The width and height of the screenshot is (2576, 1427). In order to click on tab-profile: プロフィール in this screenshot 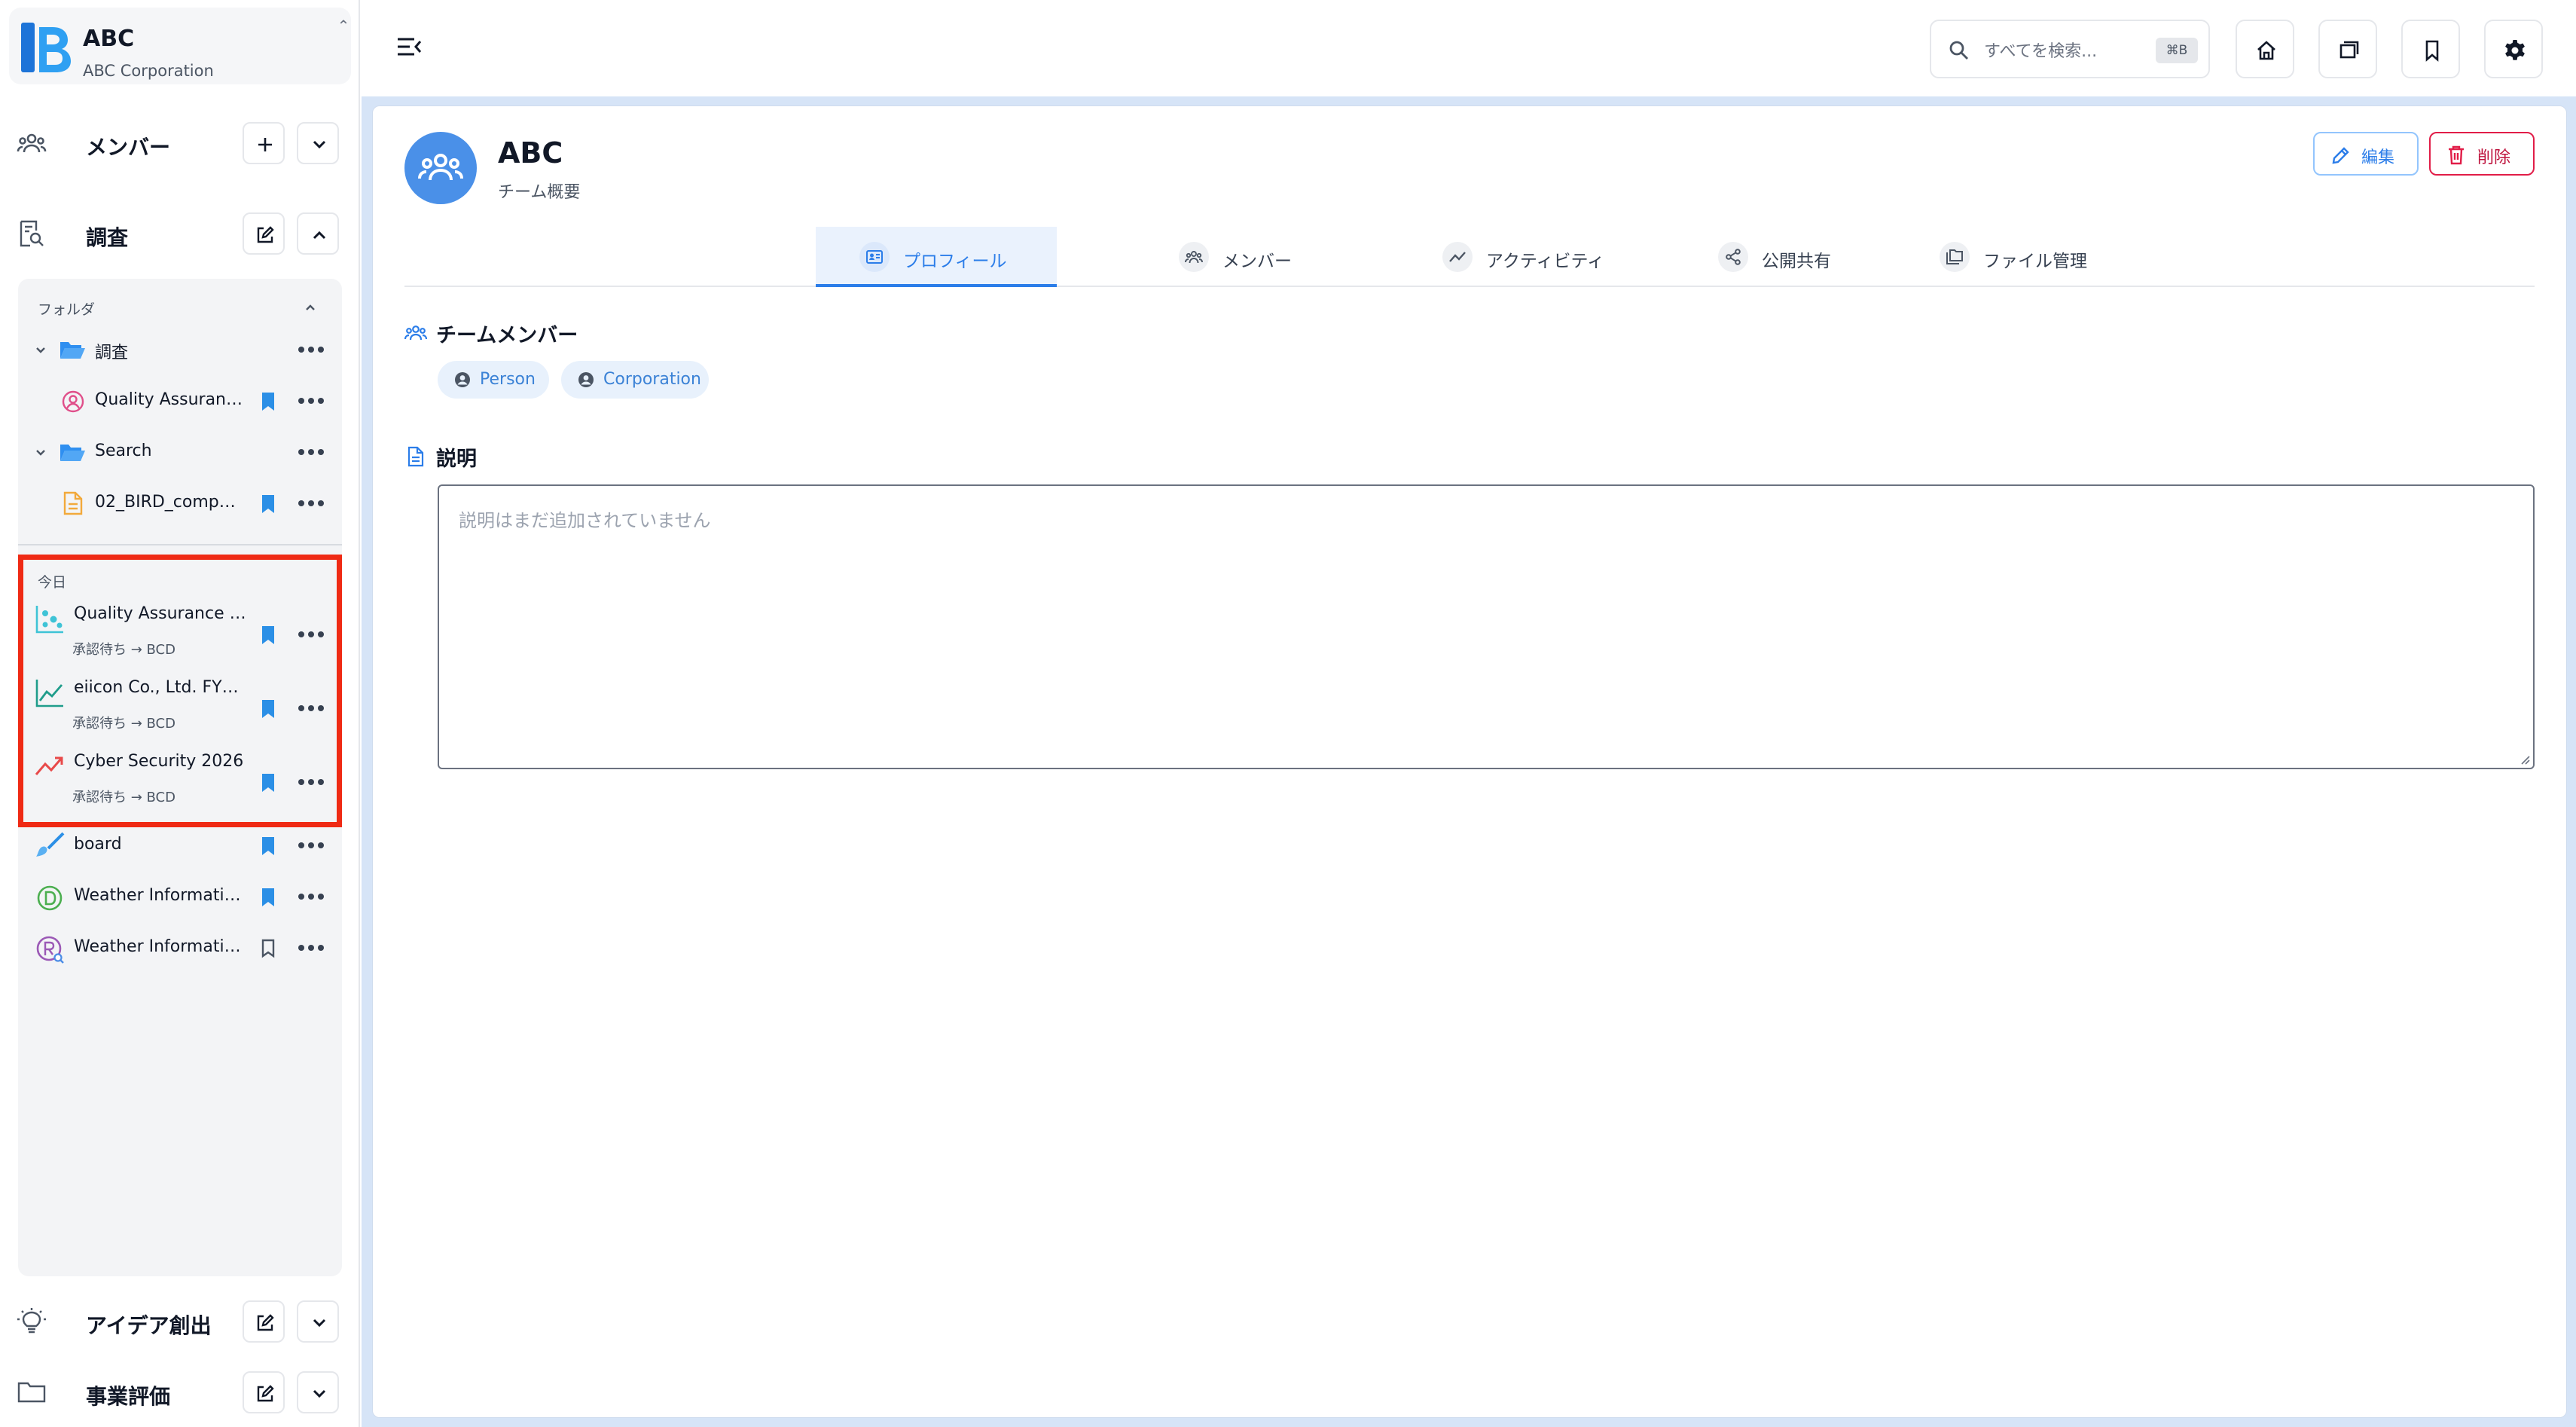, I will do `click(937, 257)`.